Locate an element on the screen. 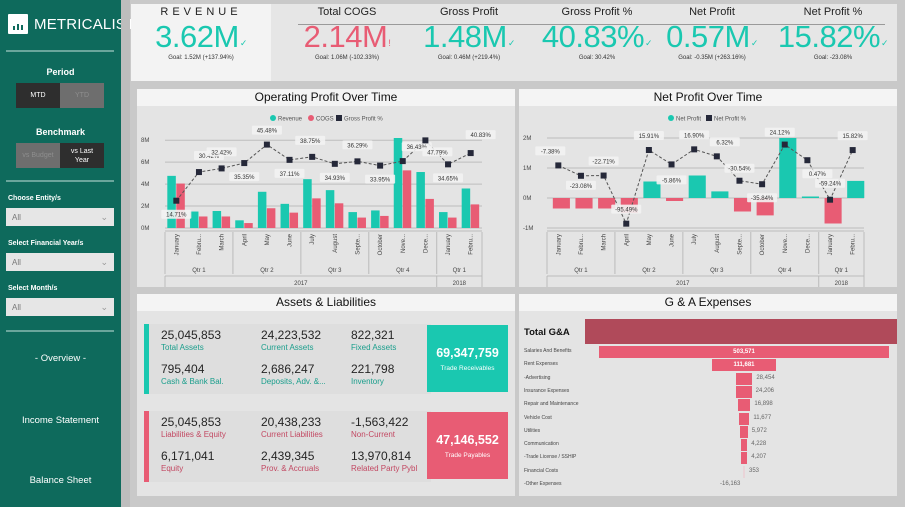 The width and height of the screenshot is (905, 507). assets-accent-bar is located at coordinates (146, 359).